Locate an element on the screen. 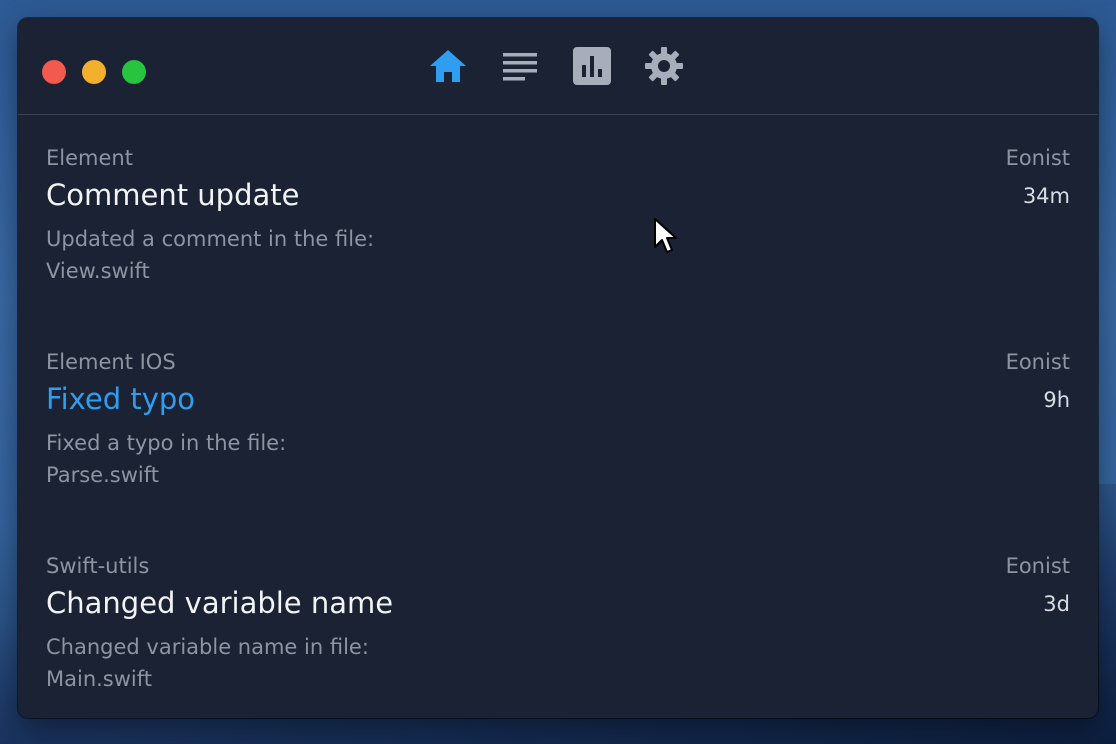 This screenshot has width=1116, height=744. mouse-cursor-icon is located at coordinates (665, 235).